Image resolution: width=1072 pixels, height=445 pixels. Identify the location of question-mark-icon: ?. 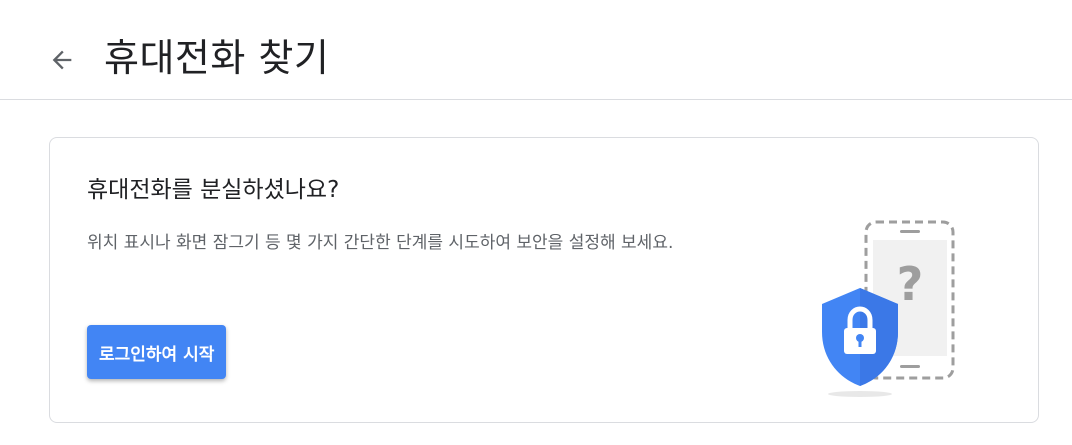
(910, 284).